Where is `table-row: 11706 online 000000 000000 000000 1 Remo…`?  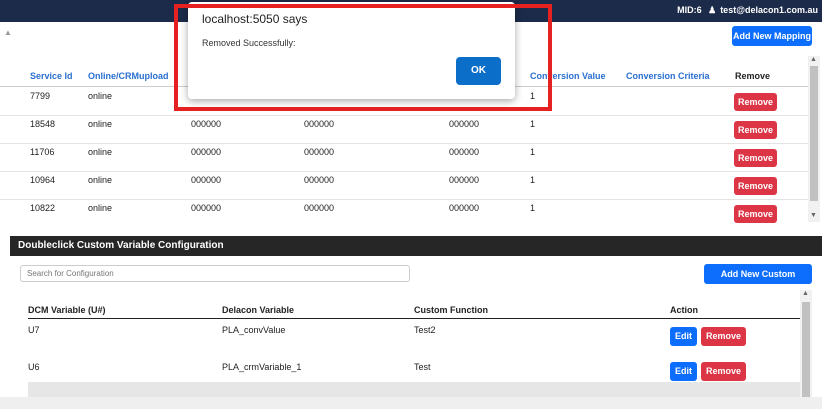
table-row: 11706 online 000000 000000 000000 1 Remo… is located at coordinates (405, 158).